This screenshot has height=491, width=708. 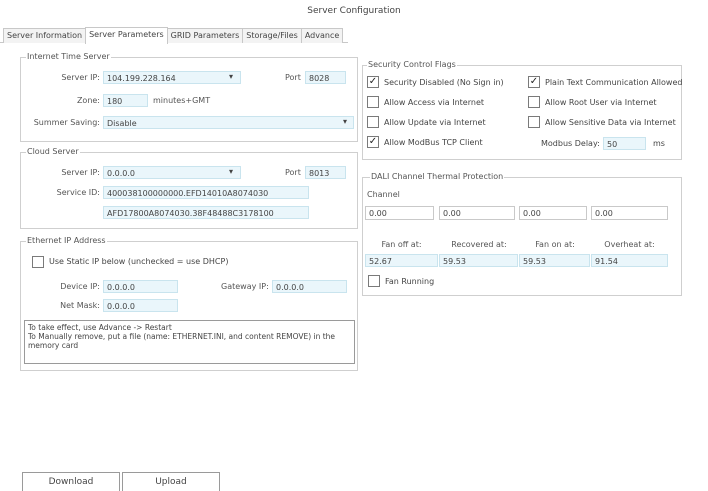 I want to click on flag-access-internet-checkbox, so click(x=373, y=102).